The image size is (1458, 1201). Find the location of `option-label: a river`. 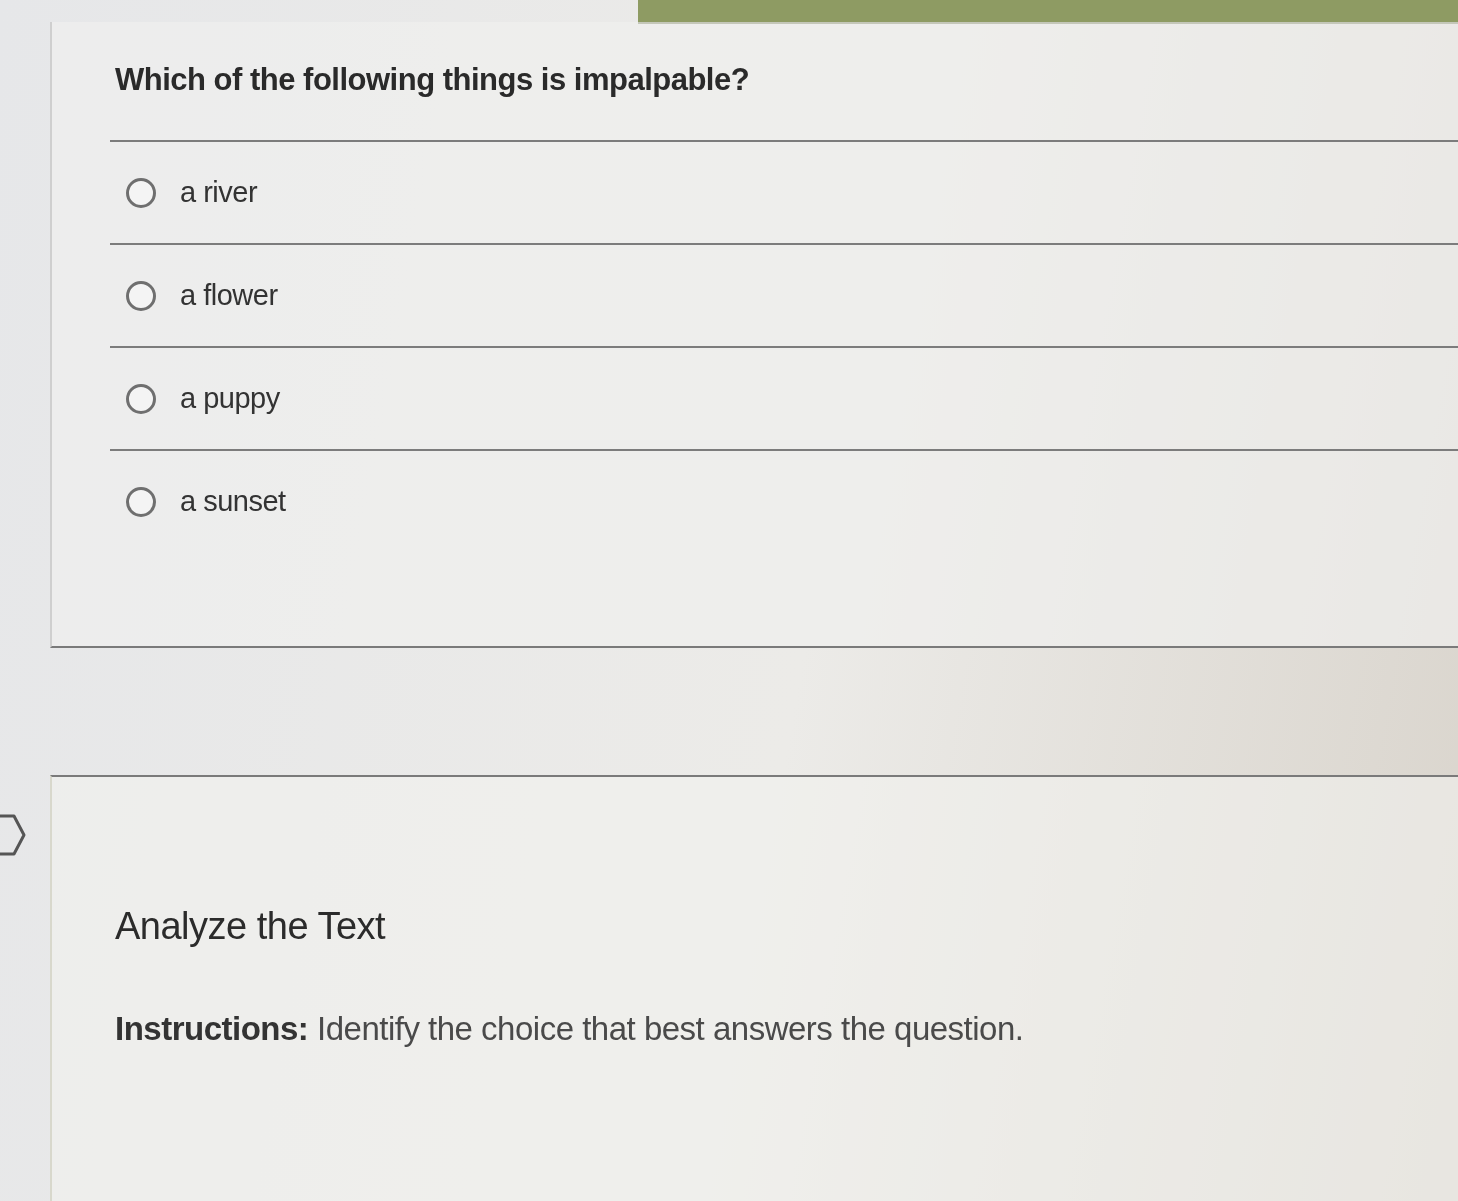

option-label: a river is located at coordinates (219, 192).